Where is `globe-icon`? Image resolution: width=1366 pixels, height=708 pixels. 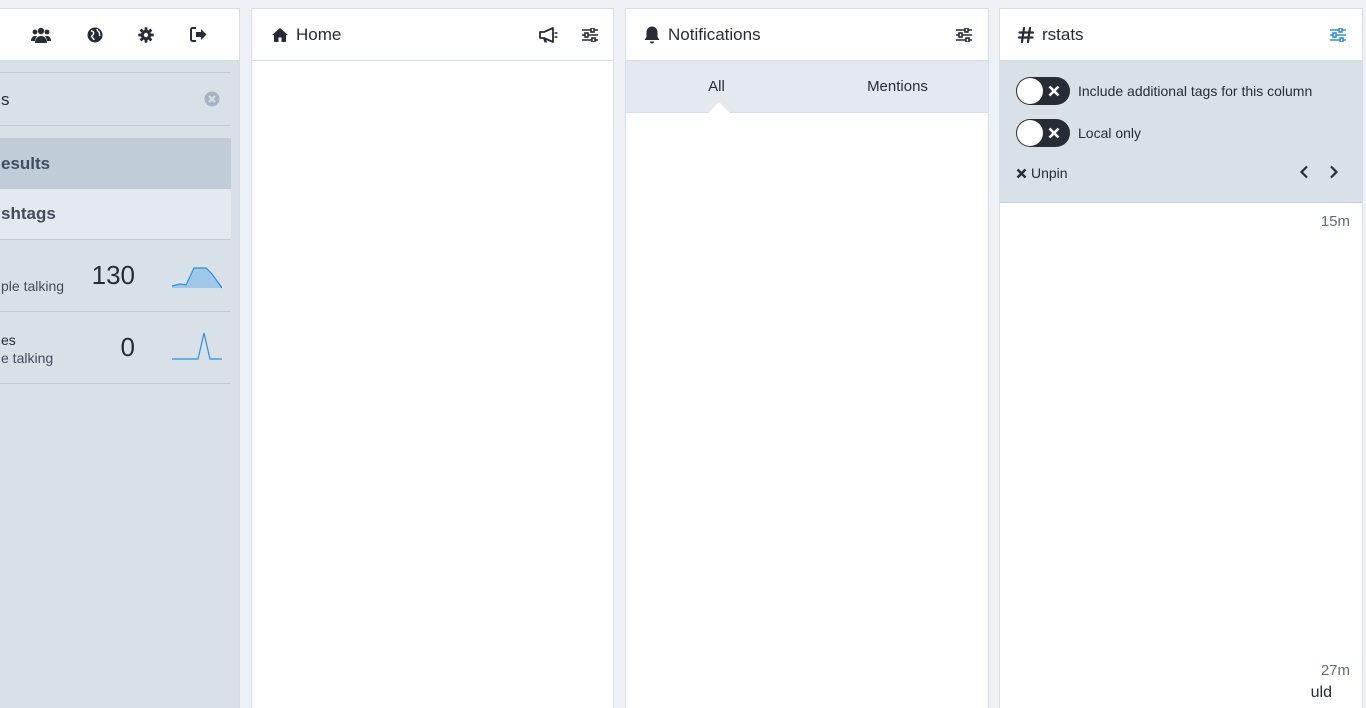
globe-icon is located at coordinates (95, 35).